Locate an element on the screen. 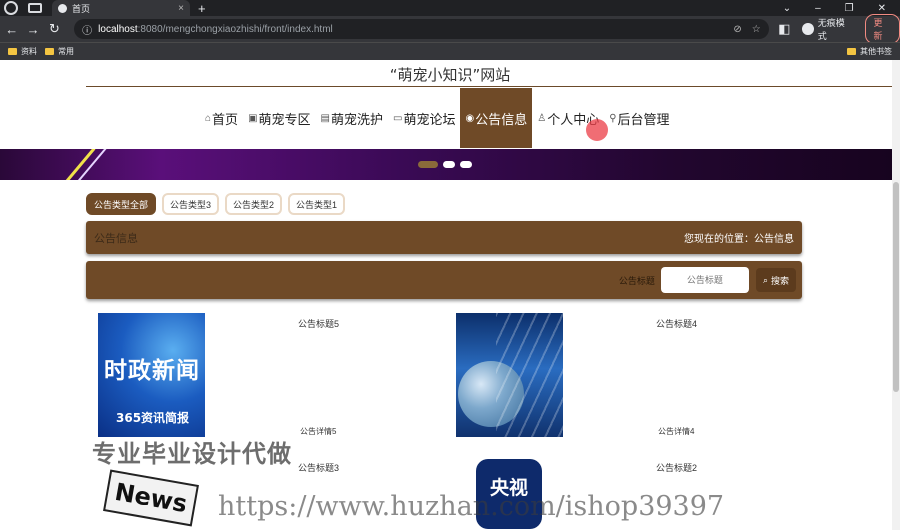  notice-image is located at coordinates (509, 375).